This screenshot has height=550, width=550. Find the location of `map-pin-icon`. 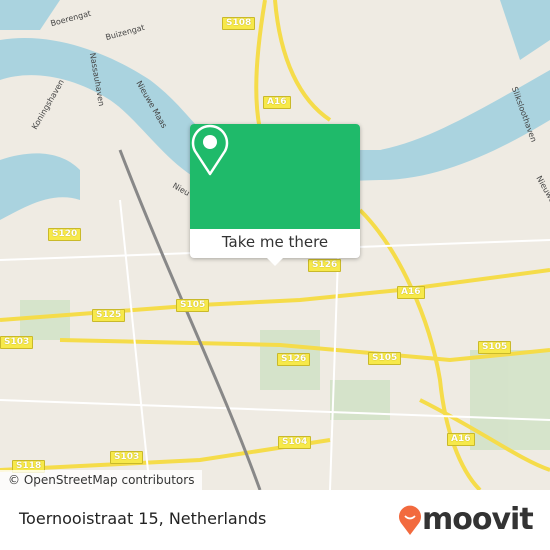

map-pin-icon is located at coordinates (210, 150).